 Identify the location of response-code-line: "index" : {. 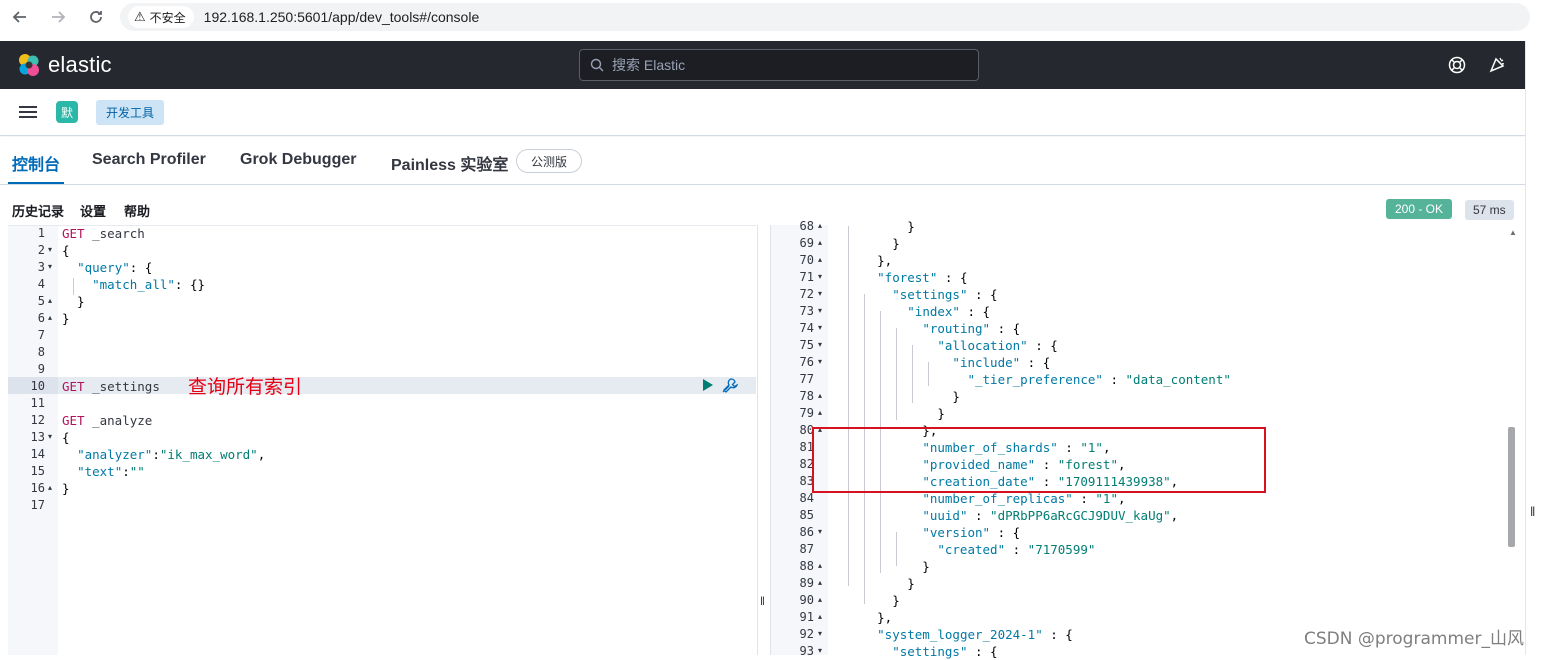
(911, 311).